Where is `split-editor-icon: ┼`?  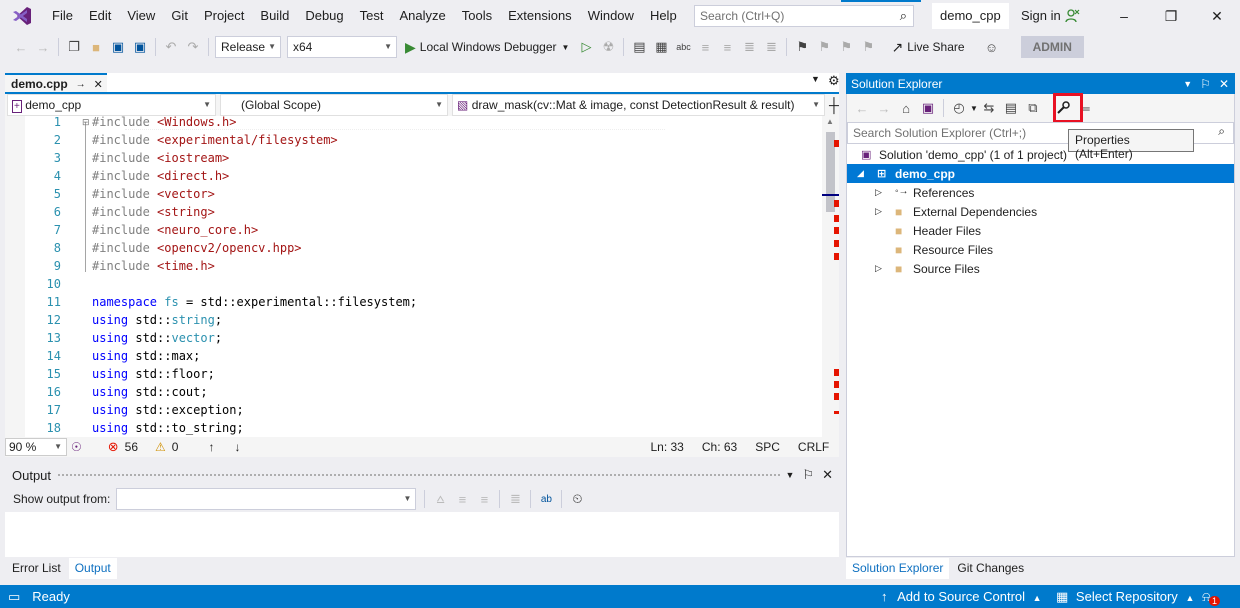
split-editor-icon: ┼ is located at coordinates (834, 105).